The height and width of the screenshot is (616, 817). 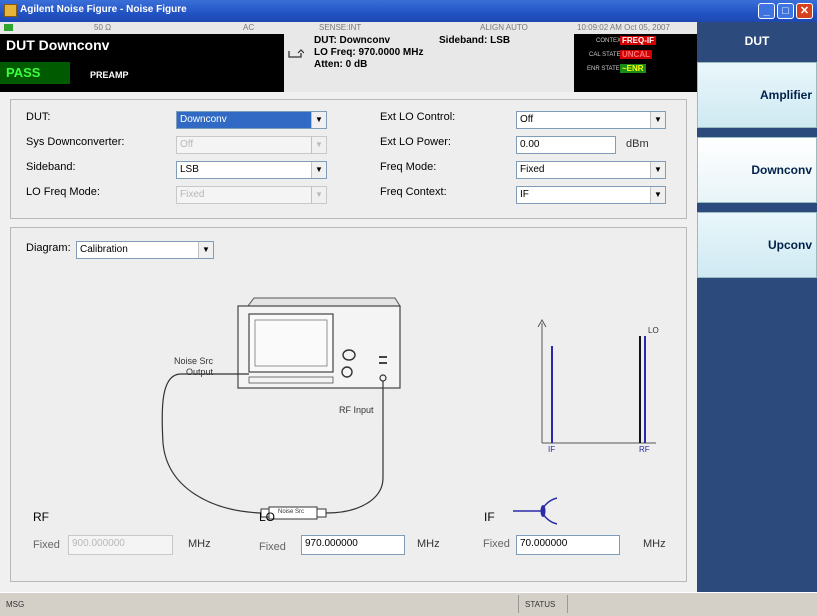 What do you see at coordinates (496, 544) in the screenshot?
I see `if-mode: Fixed` at bounding box center [496, 544].